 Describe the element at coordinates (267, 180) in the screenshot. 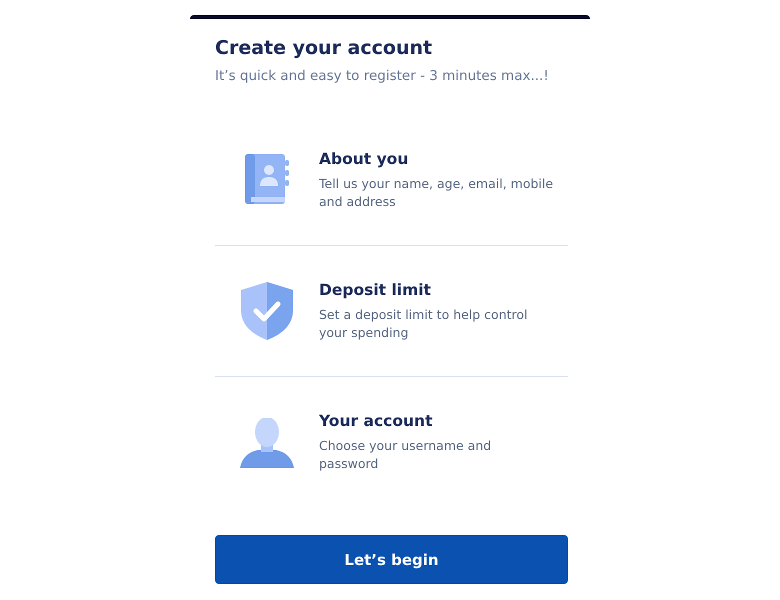

I see `book-icon` at that location.